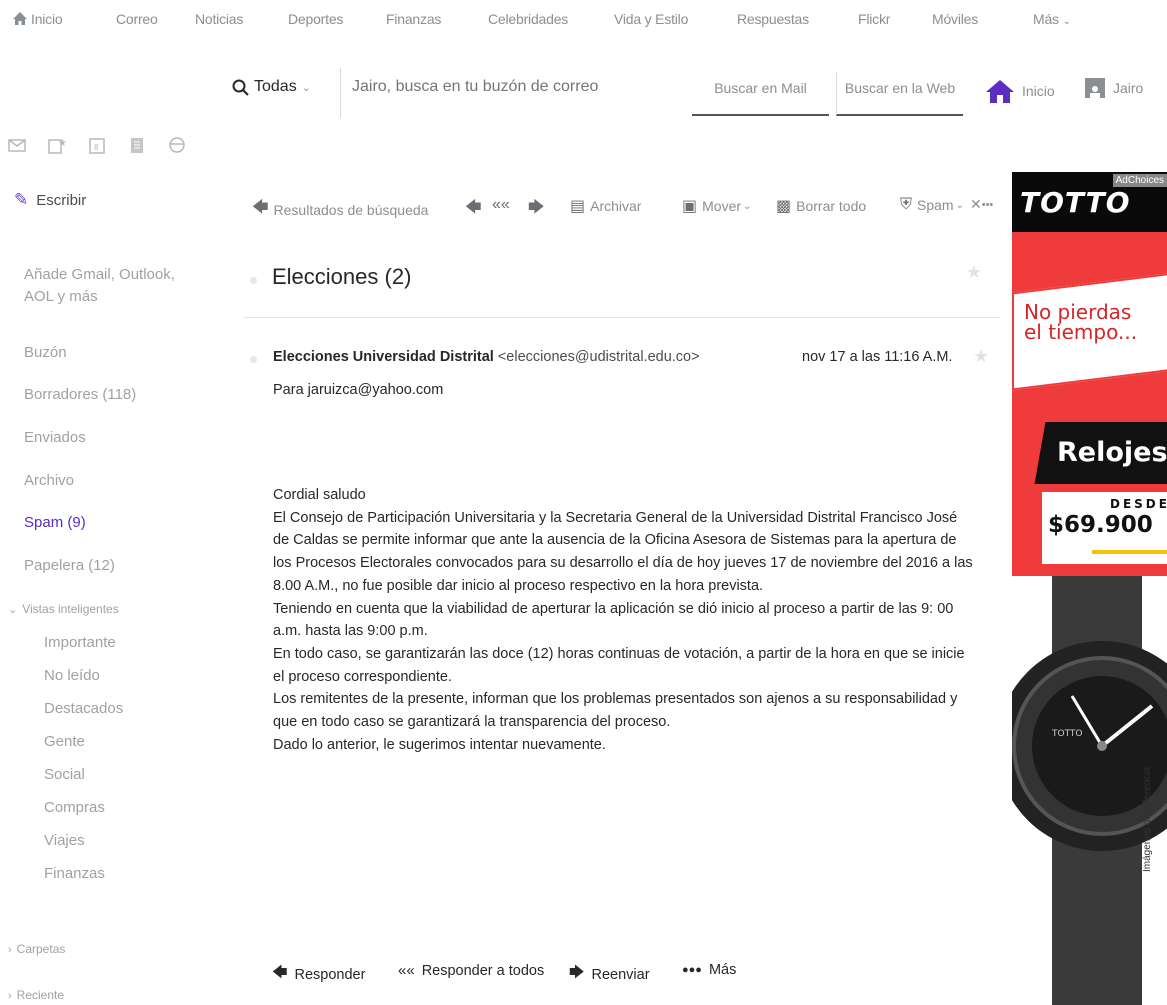  What do you see at coordinates (651, 19) in the screenshot?
I see `nav-item-vida-estilo: Vida y Estilo` at bounding box center [651, 19].